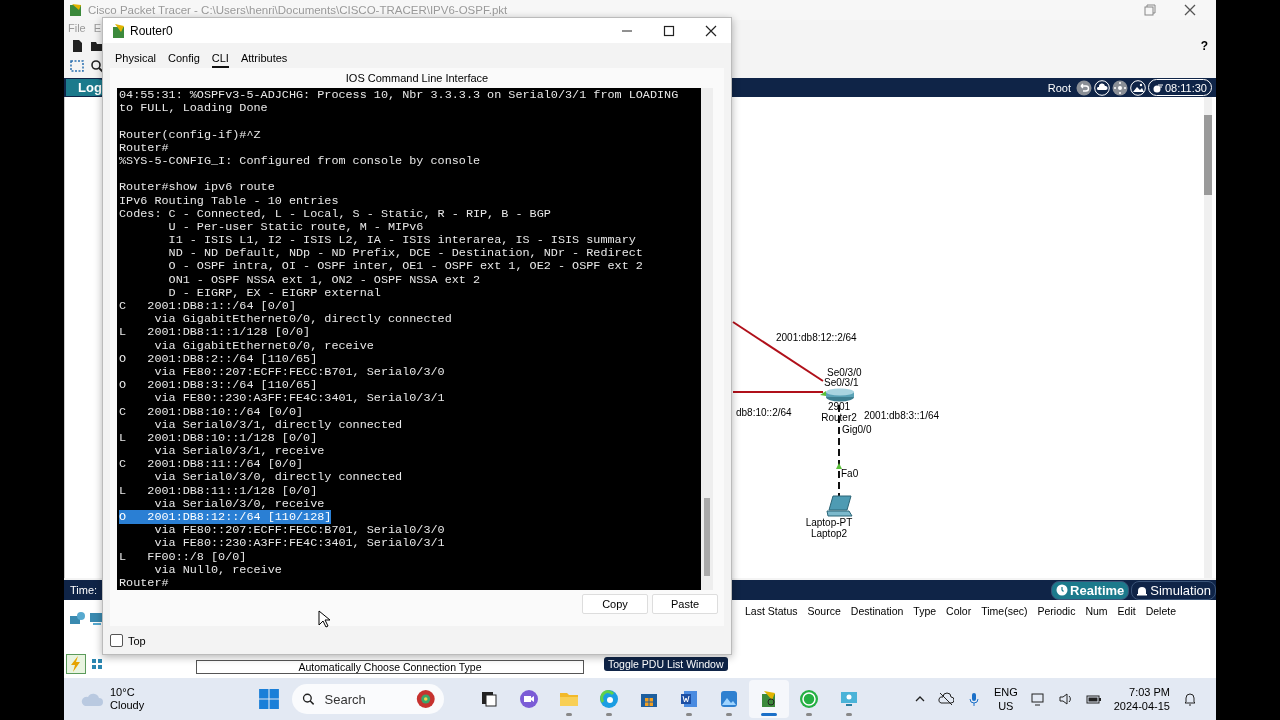  What do you see at coordinates (263, 345) in the screenshot?
I see `terminal-line: via GigabitEthernet0/0, receive` at bounding box center [263, 345].